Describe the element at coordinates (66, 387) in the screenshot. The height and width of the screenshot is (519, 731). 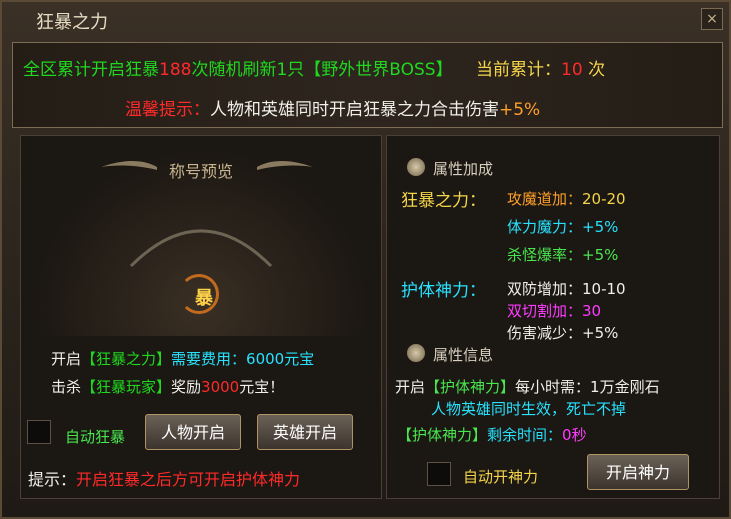
I see `kill-label: 击杀` at that location.